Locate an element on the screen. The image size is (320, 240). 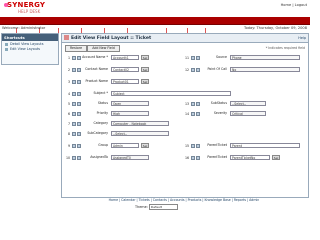
field-number: 12 is located at coordinates (186, 69).